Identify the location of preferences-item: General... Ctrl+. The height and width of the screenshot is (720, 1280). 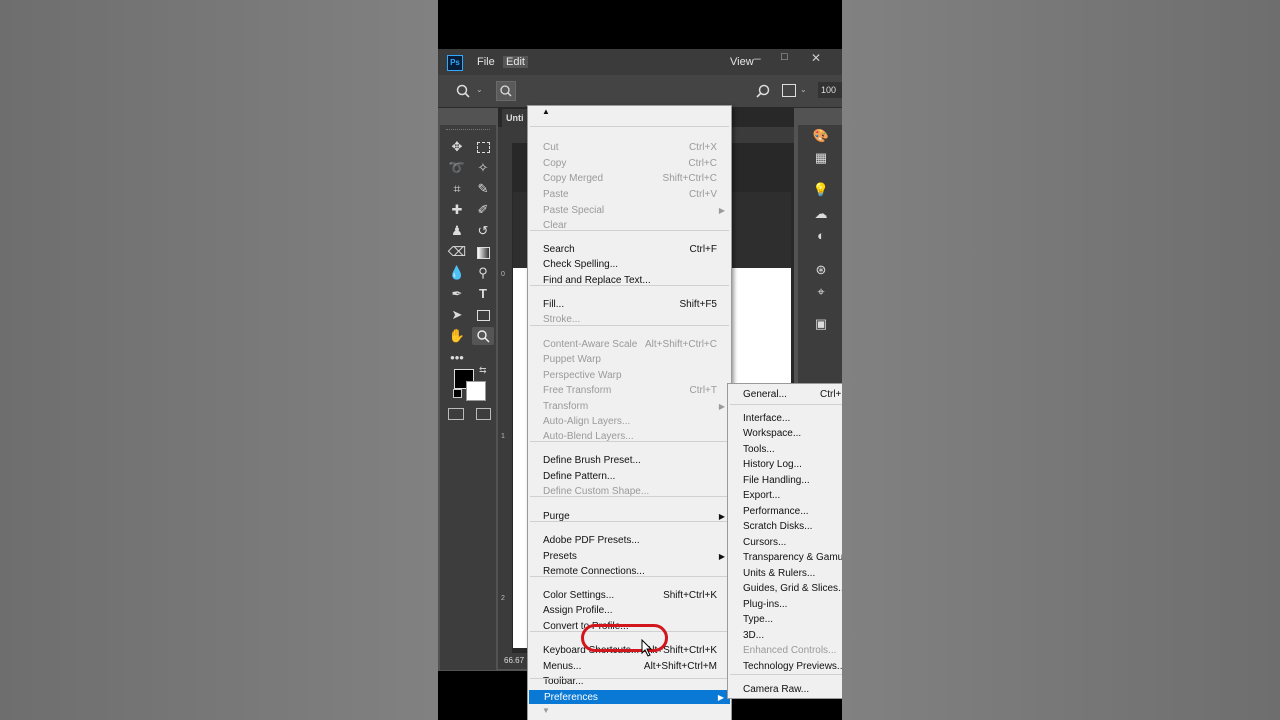
(785, 394).